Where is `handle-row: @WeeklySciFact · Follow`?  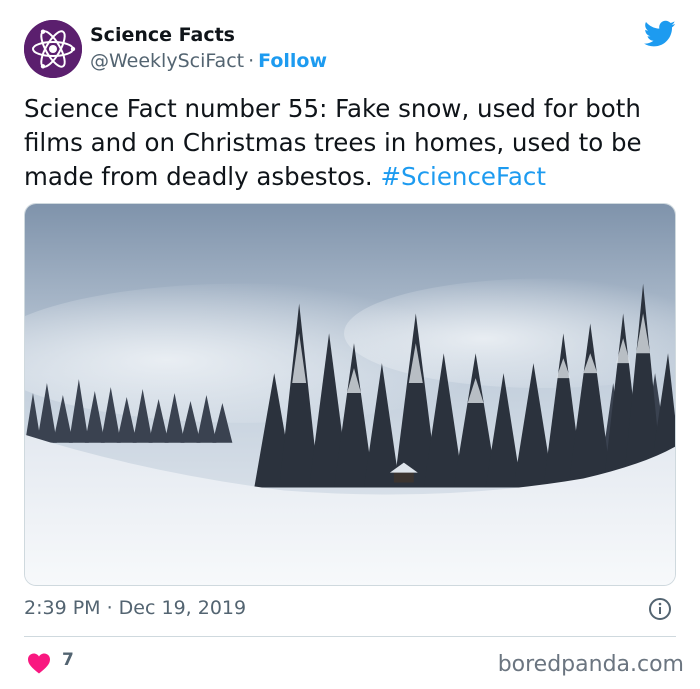
handle-row: @WeeklySciFact · Follow is located at coordinates (208, 61).